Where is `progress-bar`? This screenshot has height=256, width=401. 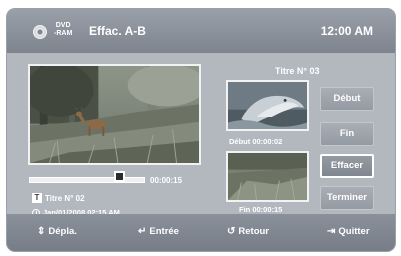 progress-bar is located at coordinates (87, 180).